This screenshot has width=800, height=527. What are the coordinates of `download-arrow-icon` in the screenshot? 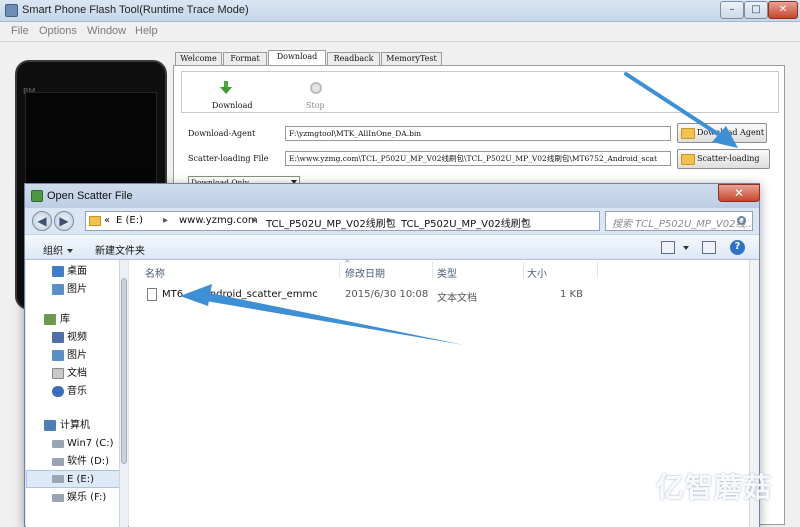 It's located at (226, 88).